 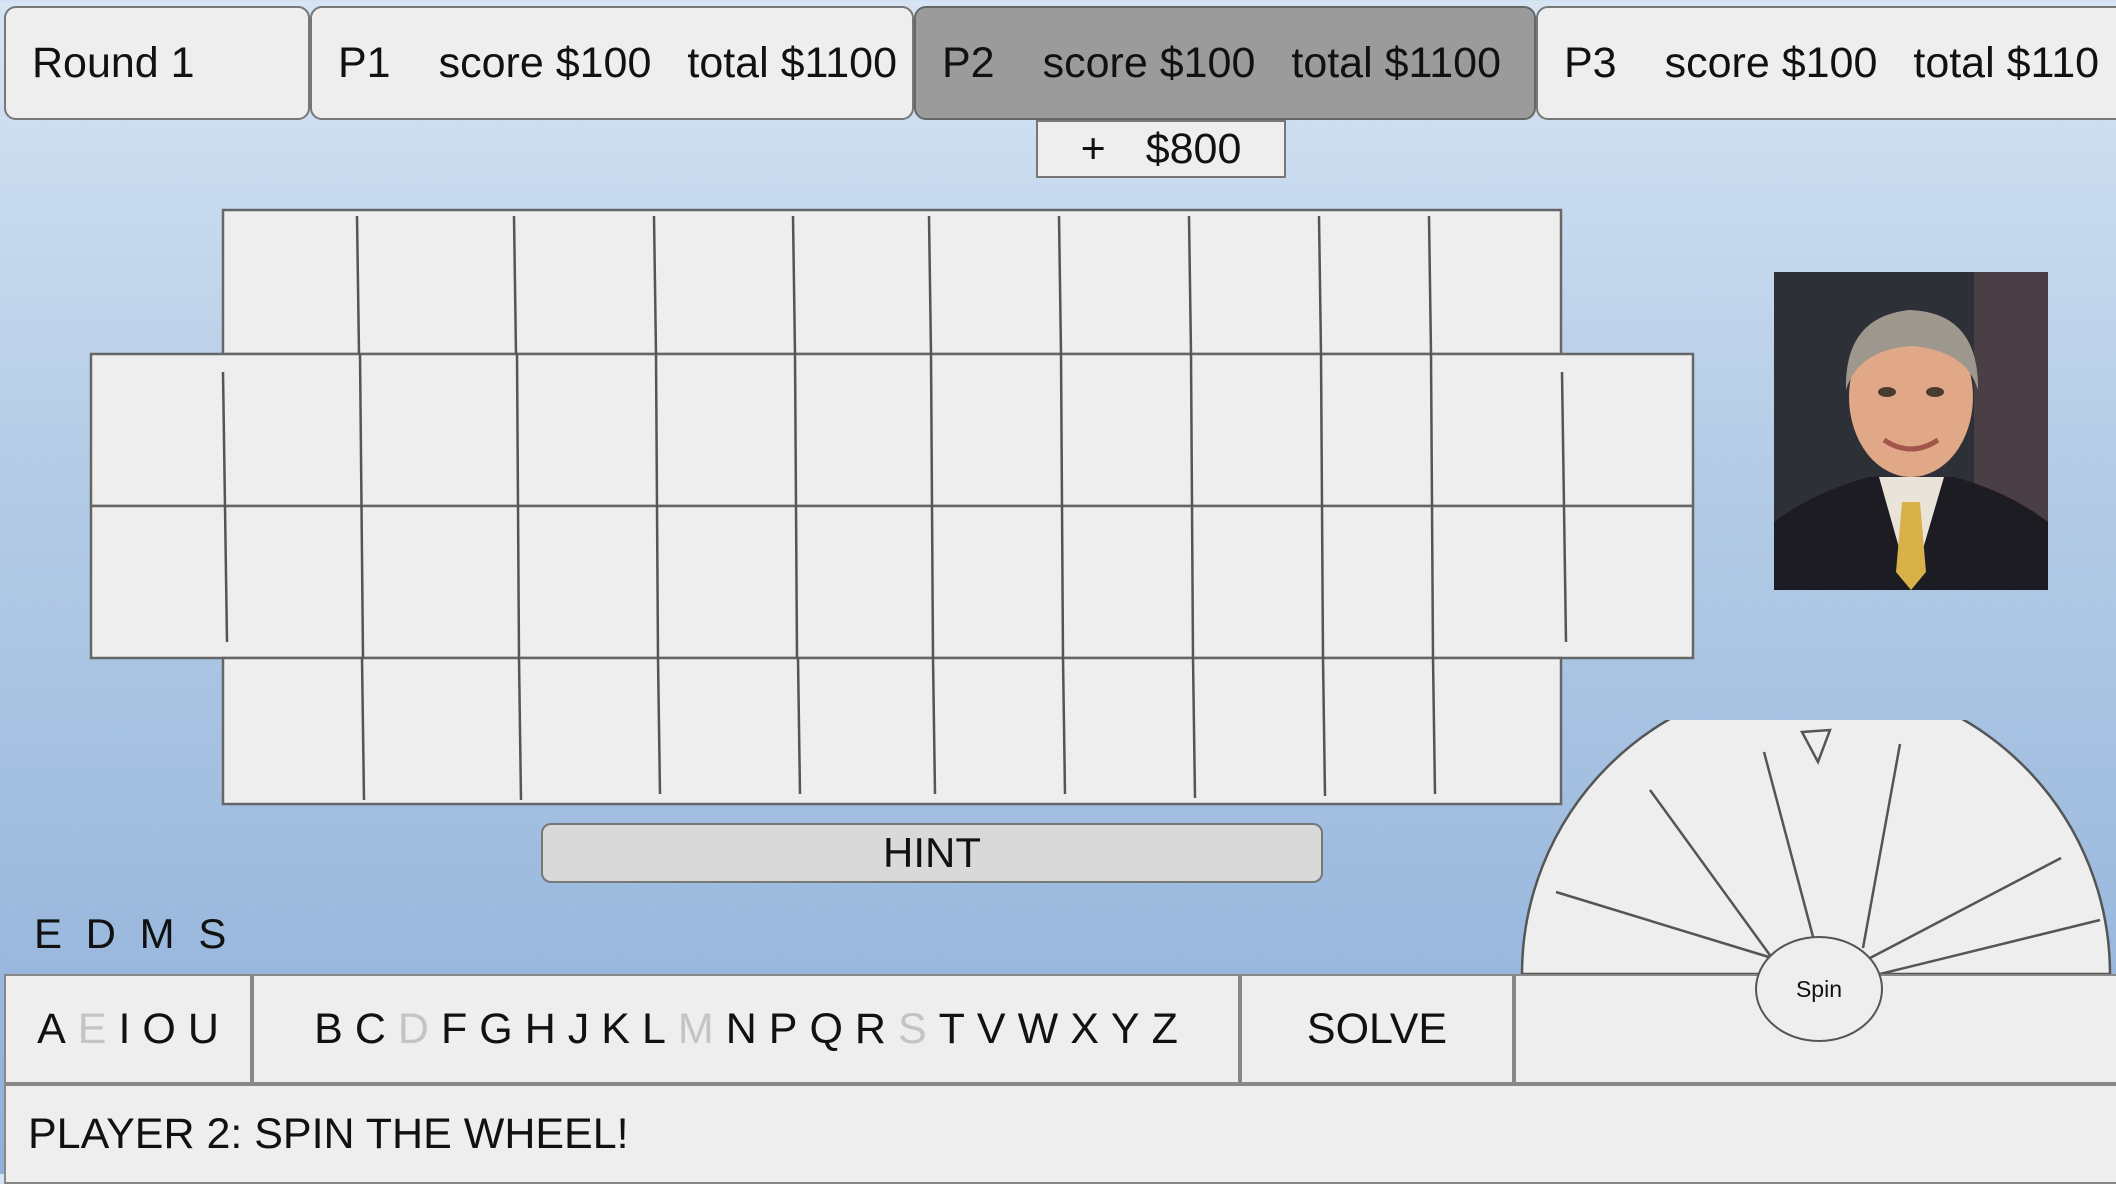 I want to click on consonant-keys: BCDFGHJKLMNPQRSTVWXYZ, so click(x=746, y=1029).